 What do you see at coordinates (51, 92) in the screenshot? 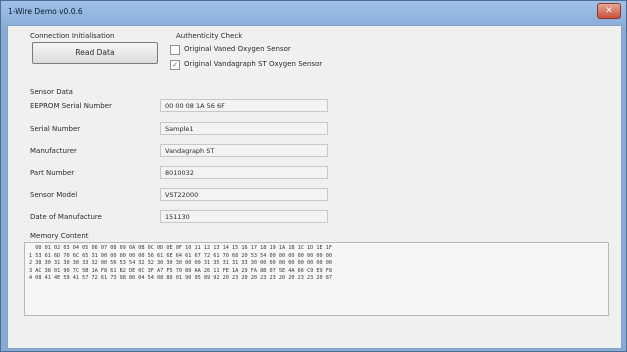
I see `sensor-data-label: Sensor Data` at bounding box center [51, 92].